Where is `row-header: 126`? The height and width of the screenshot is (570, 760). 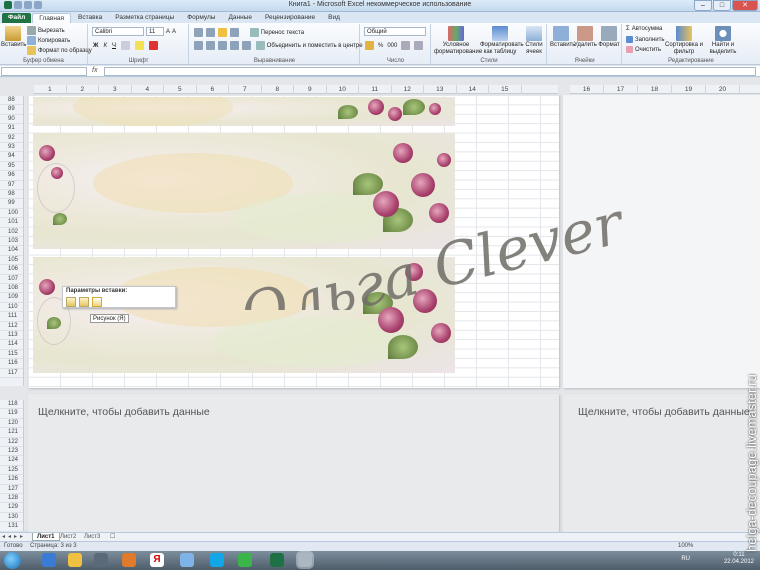
row-header: 126 is located at coordinates (11, 480).